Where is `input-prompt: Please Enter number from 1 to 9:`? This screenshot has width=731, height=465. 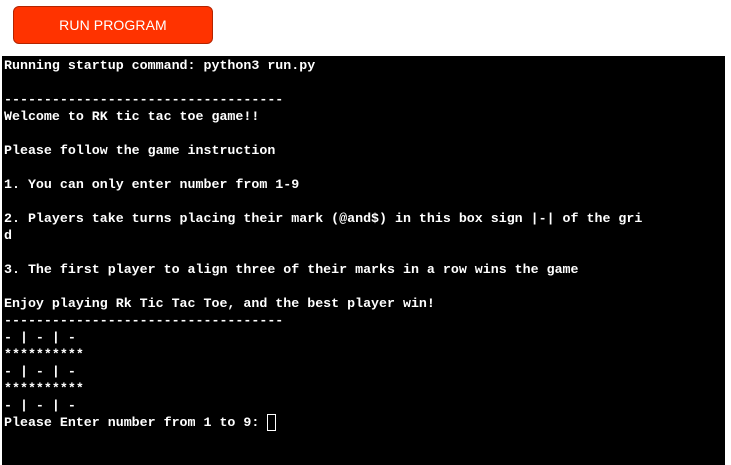
input-prompt: Please Enter number from 1 to 9: is located at coordinates (364, 422).